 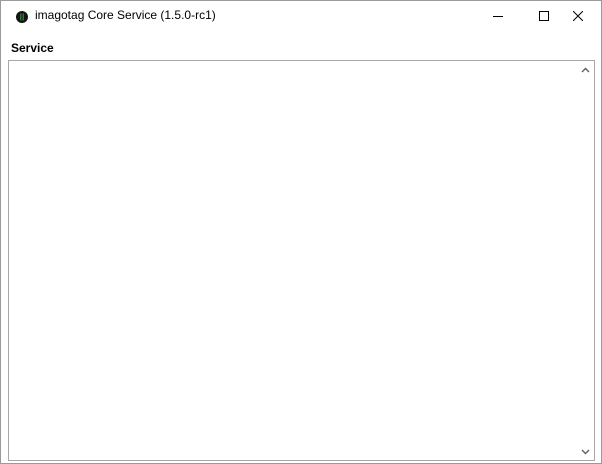 I want to click on chevron-down-icon, so click(x=585, y=451).